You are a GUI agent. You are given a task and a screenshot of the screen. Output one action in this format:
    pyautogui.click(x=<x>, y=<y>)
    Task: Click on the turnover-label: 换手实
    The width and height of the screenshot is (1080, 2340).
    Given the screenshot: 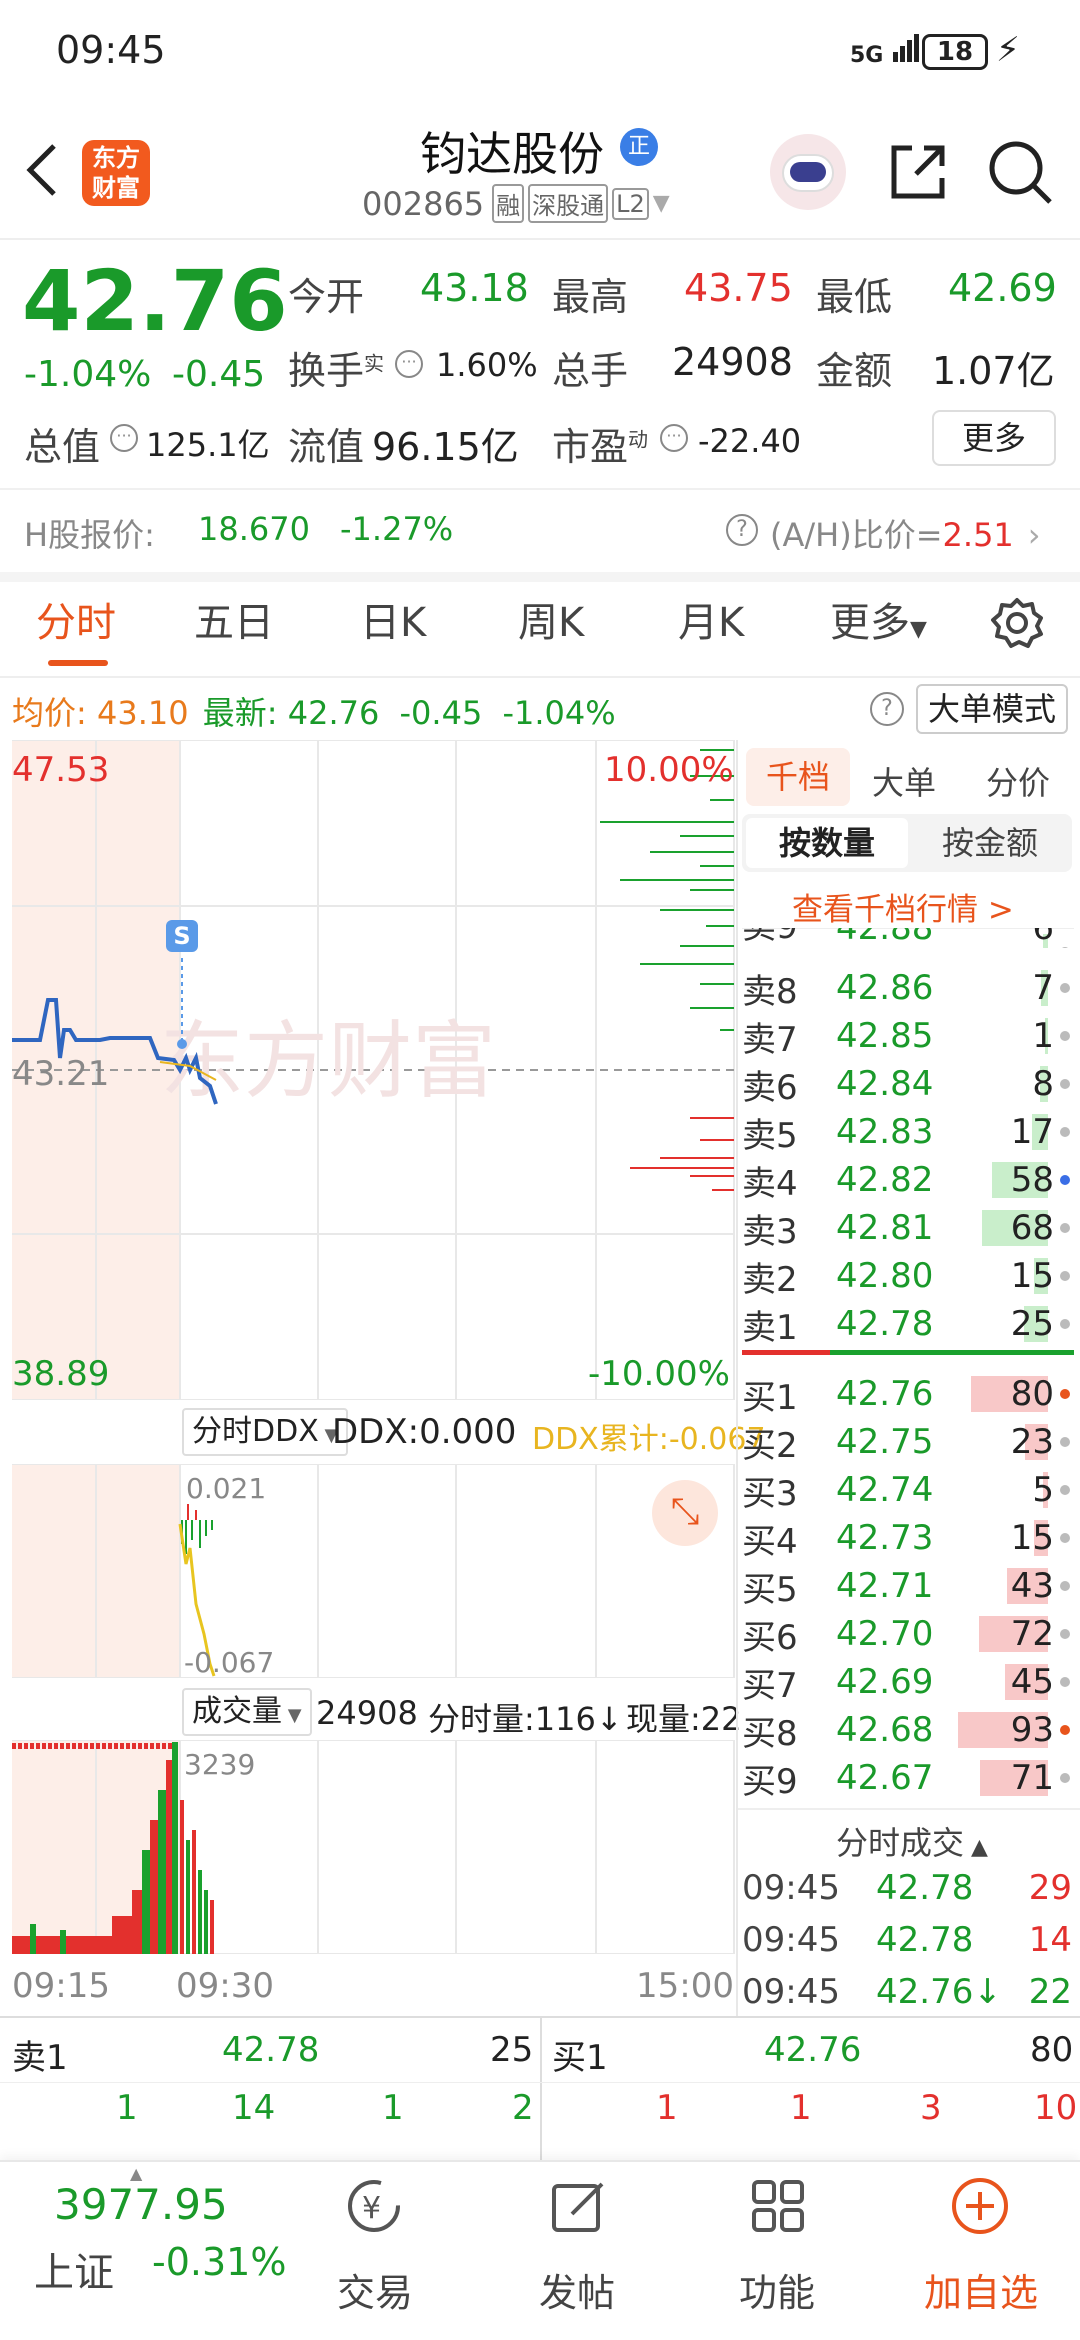 What is the action you would take?
    pyautogui.click(x=336, y=371)
    